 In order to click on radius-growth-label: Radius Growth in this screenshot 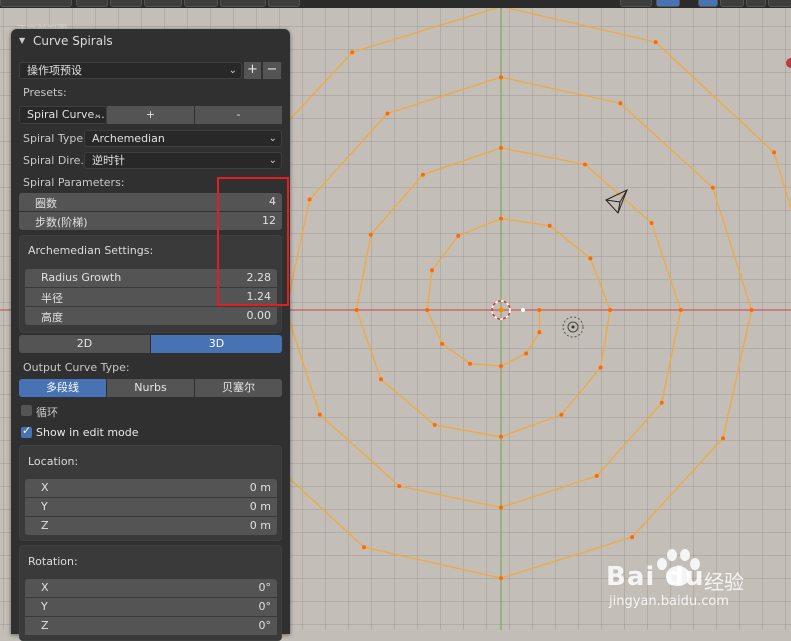, I will do `click(81, 277)`.